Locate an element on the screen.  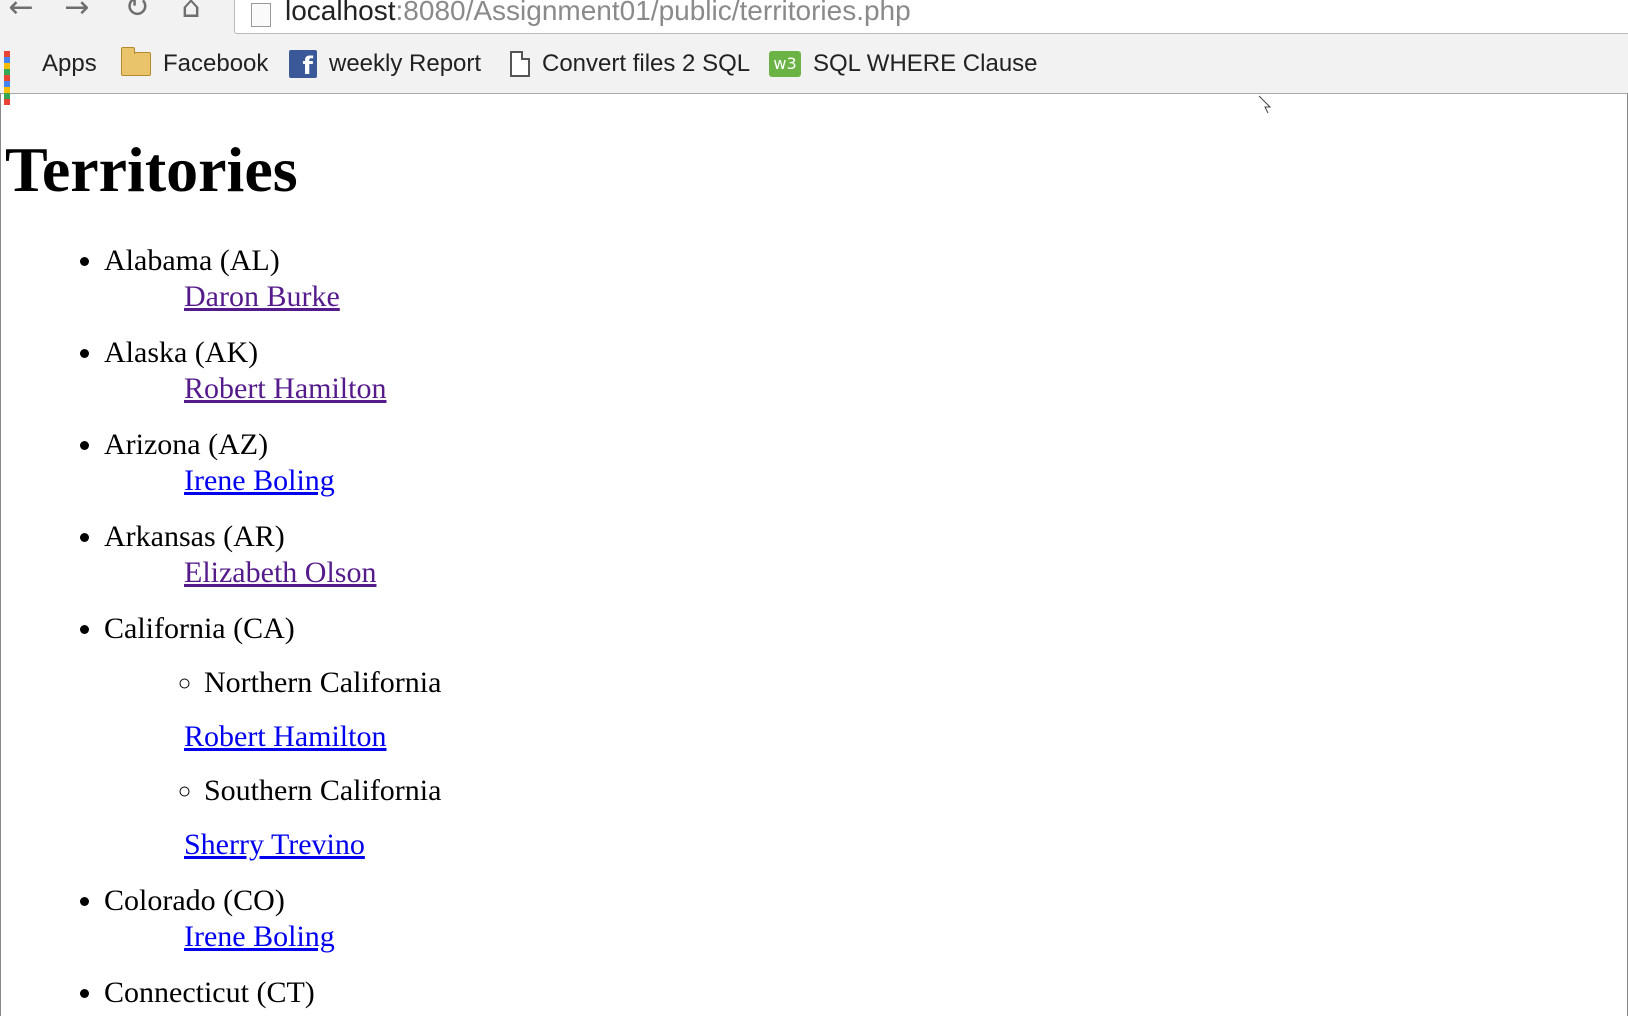
forward-arrow-icon: → is located at coordinates (77, 12).